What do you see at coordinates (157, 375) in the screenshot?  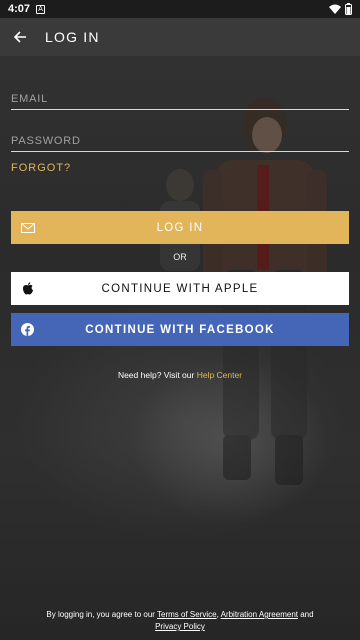 I see `help-prefix: Need help? Visit our` at bounding box center [157, 375].